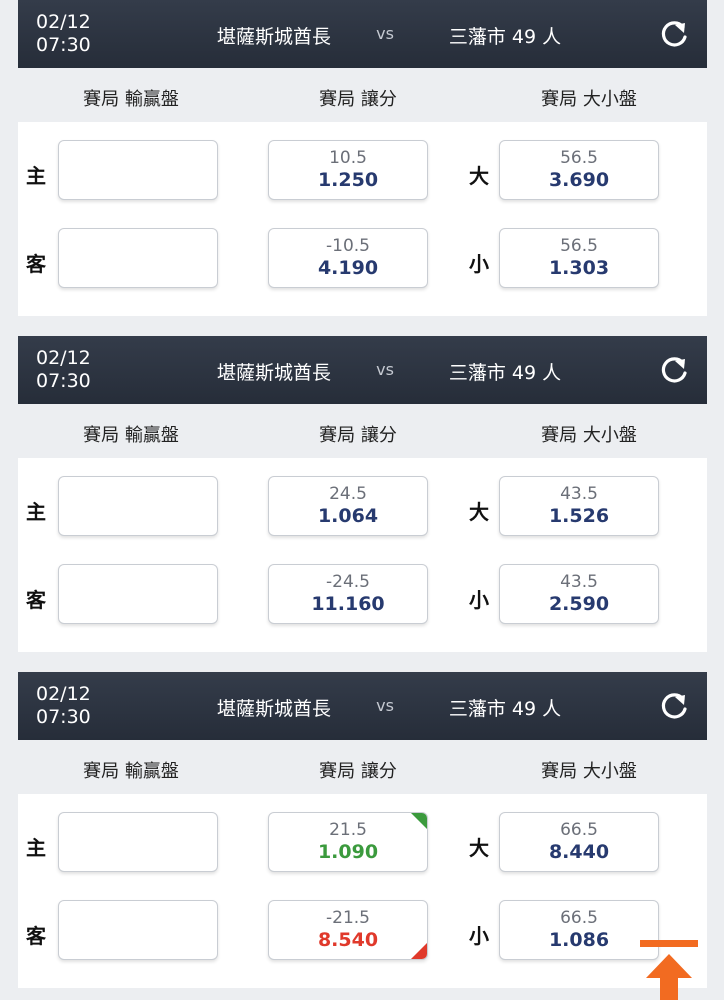  What do you see at coordinates (348, 918) in the screenshot?
I see `spread-line: -21.5` at bounding box center [348, 918].